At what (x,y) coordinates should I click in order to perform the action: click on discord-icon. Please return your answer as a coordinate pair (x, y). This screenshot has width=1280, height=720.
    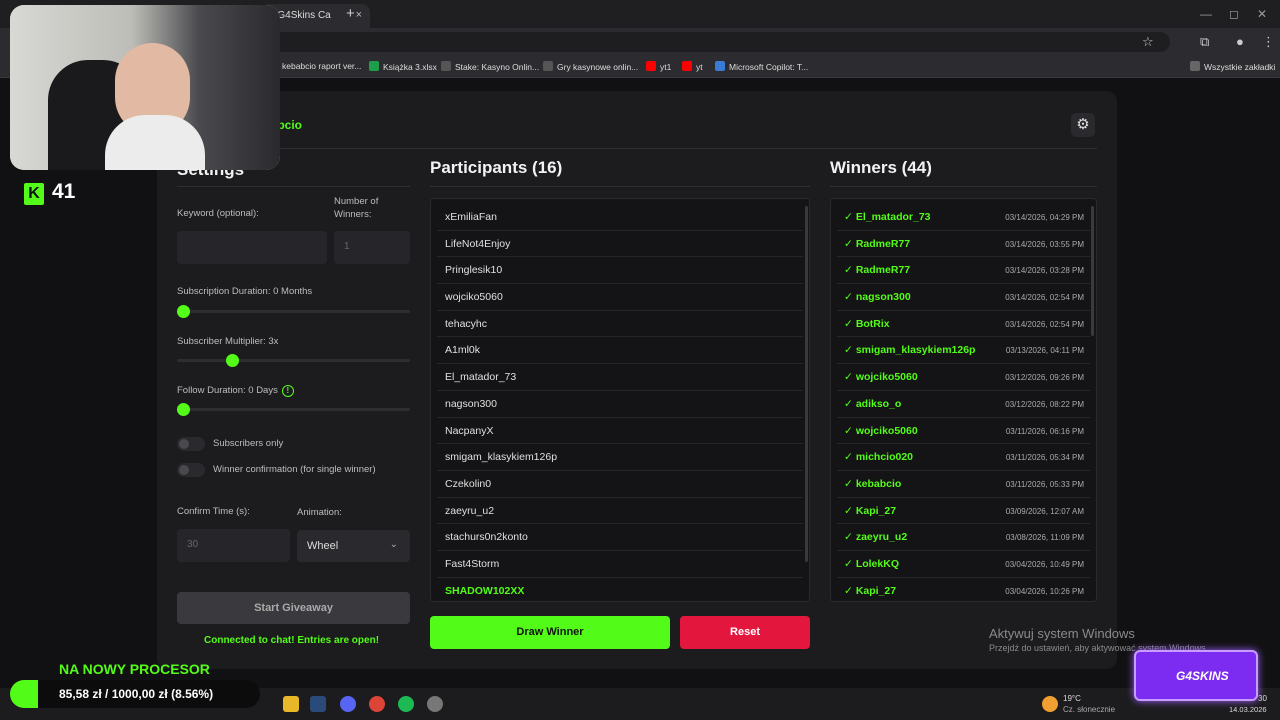
    Looking at the image, I should click on (348, 704).